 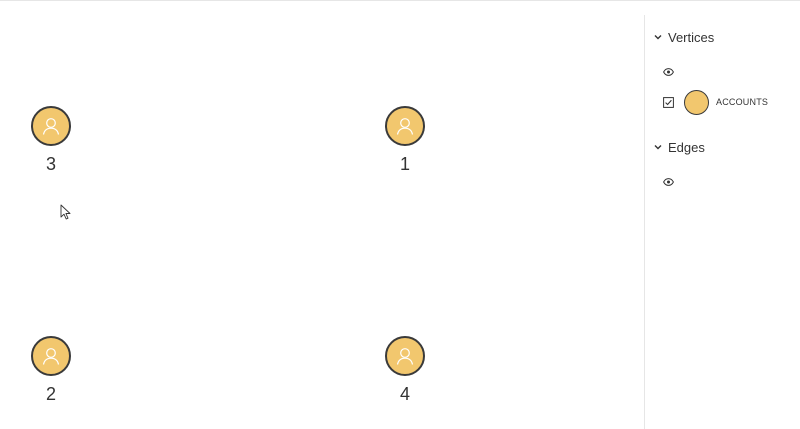 I want to click on edges-section-title: Edges, so click(x=686, y=147).